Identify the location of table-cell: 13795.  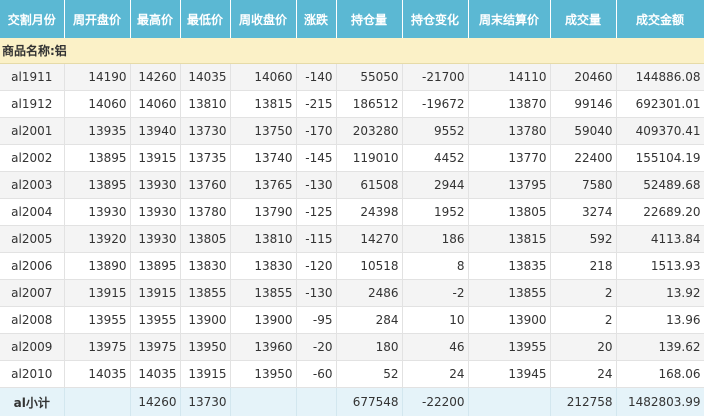
(509, 185).